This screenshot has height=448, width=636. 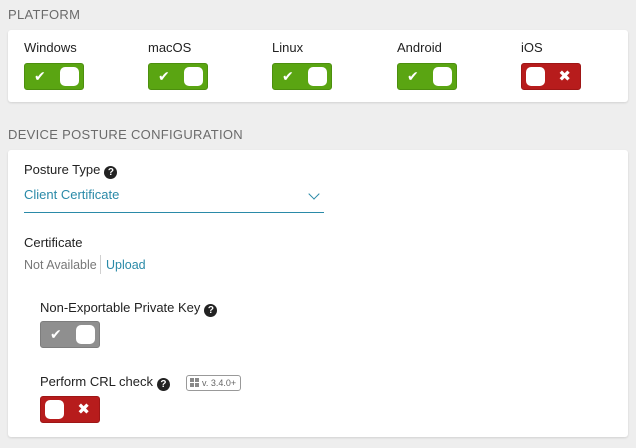 I want to click on posture-type-label-row: Posture Type?, so click(x=71, y=170).